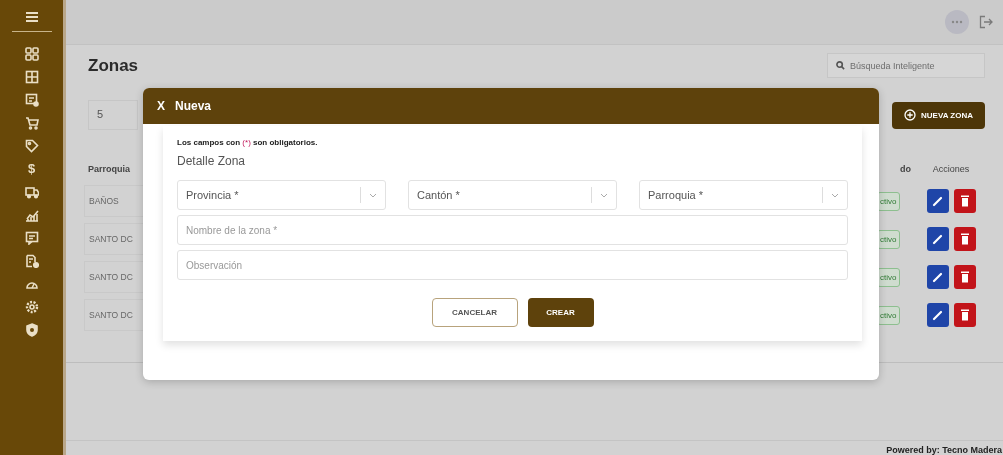 This screenshot has height=455, width=1003. I want to click on cart-icon, so click(31, 123).